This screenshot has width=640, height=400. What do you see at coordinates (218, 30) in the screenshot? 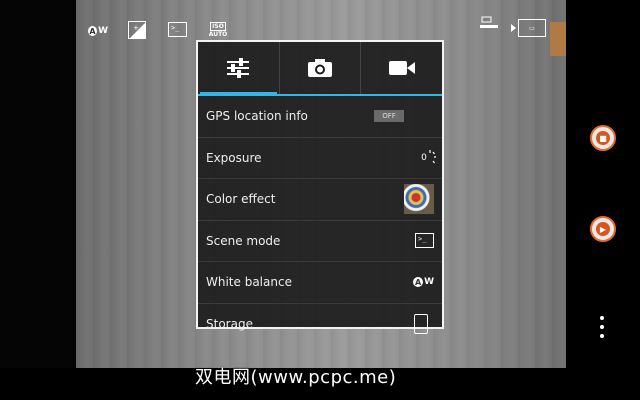
I see `iso-auto-icon: ISO AUTO` at bounding box center [218, 30].